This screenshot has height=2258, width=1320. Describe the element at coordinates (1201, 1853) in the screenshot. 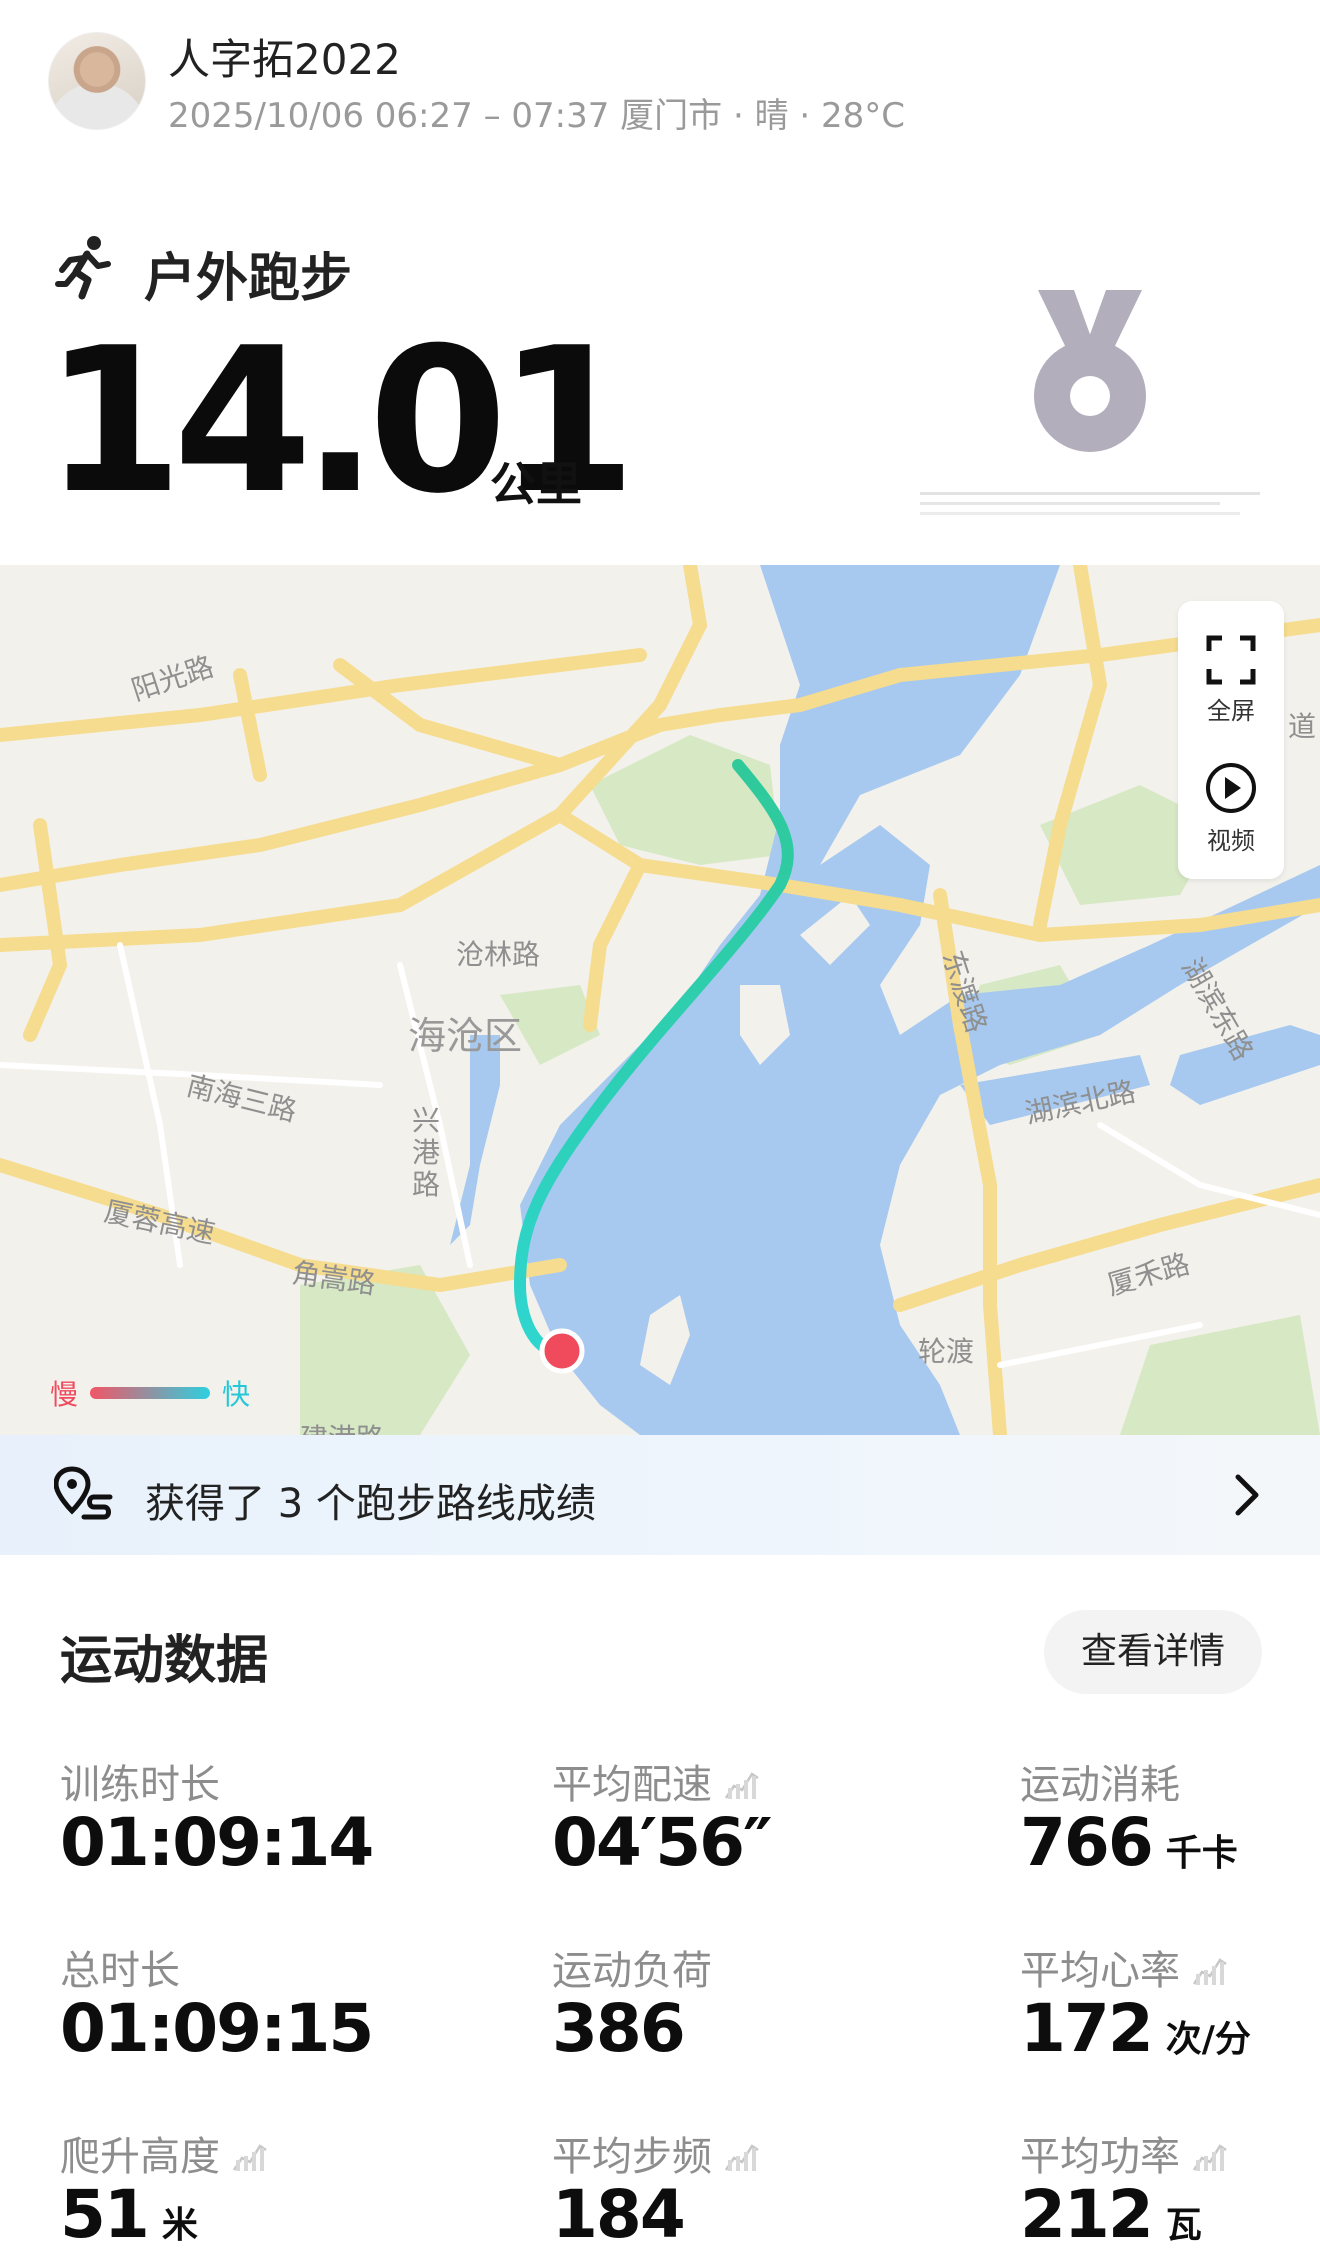

I see `stat-unit: 千卡` at that location.